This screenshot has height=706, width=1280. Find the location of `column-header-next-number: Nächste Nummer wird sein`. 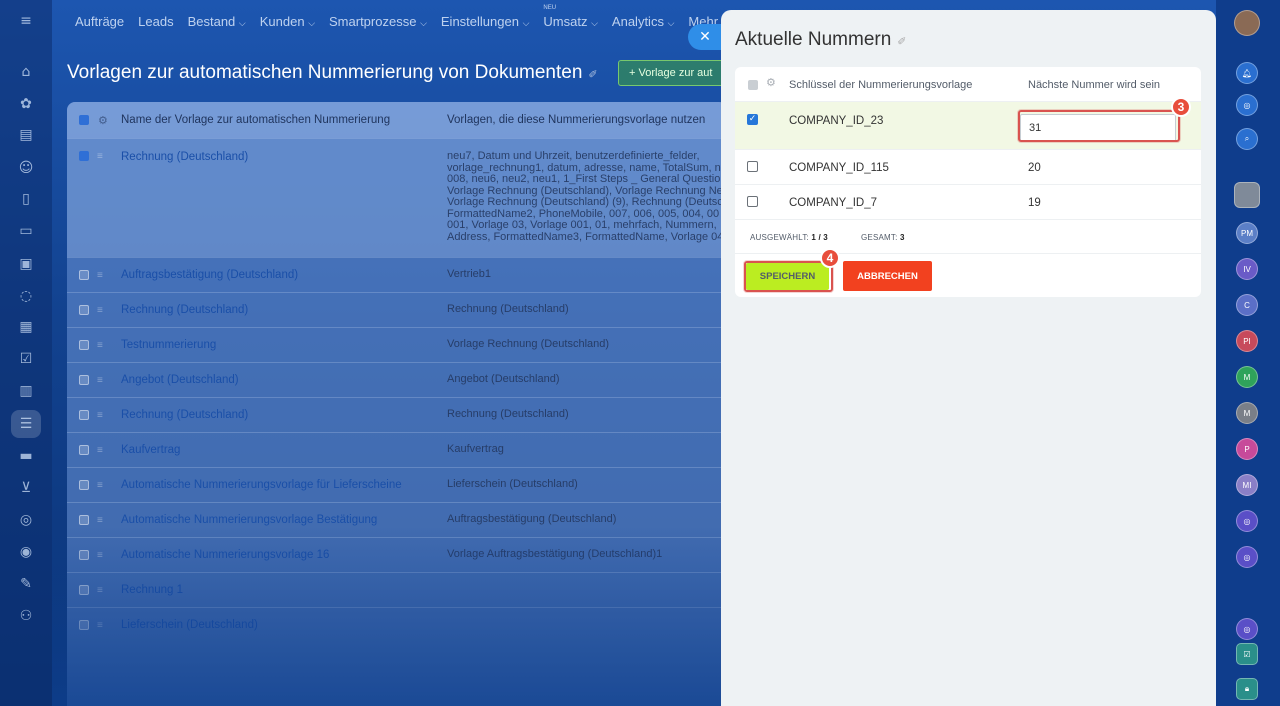

column-header-next-number: Nächste Nummer wird sein is located at coordinates (1094, 85).